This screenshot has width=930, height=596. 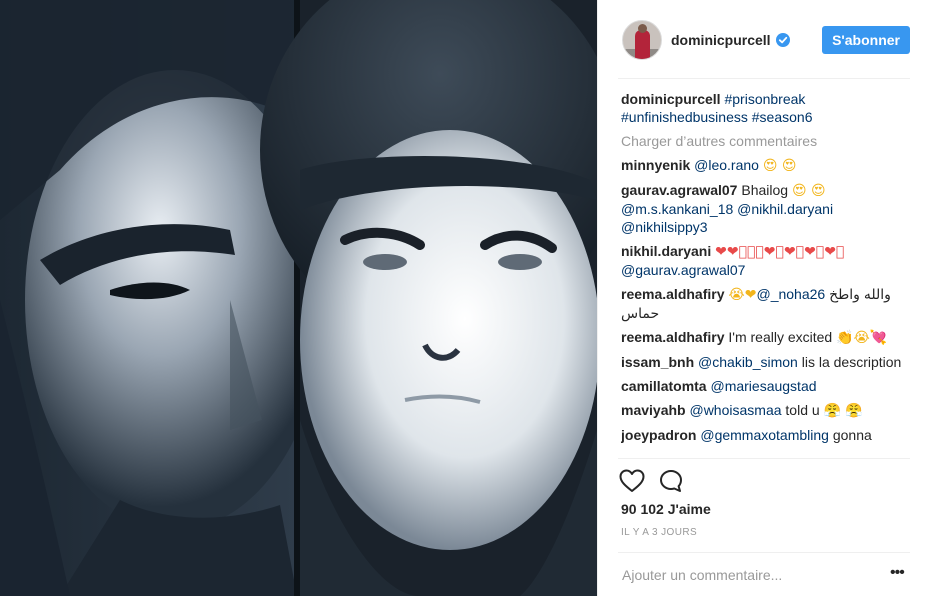 I want to click on comment-username: minnyenik, so click(x=655, y=165).